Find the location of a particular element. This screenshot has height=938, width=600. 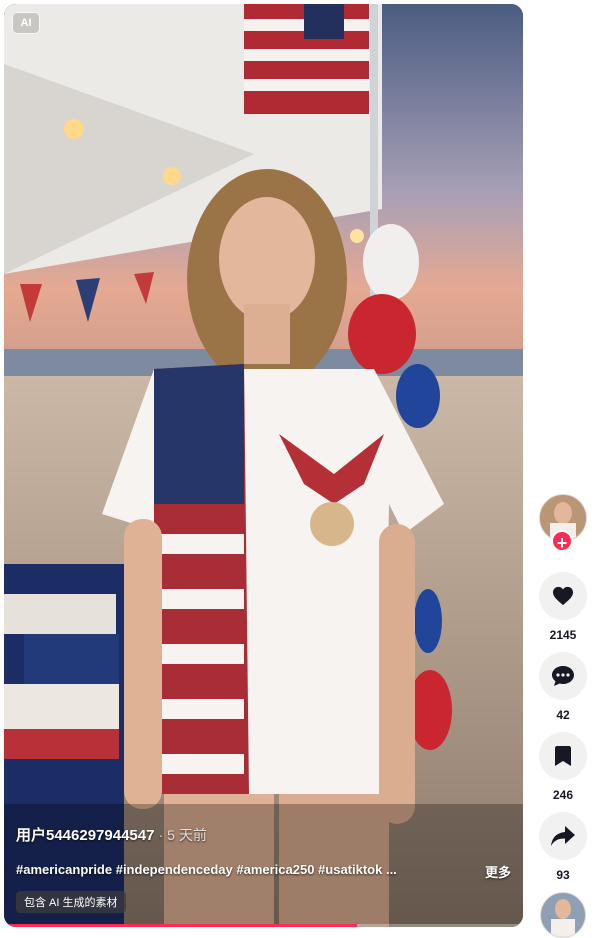

author-caption: 用户5446297944547 · 5 天前 is located at coordinates (263, 834).